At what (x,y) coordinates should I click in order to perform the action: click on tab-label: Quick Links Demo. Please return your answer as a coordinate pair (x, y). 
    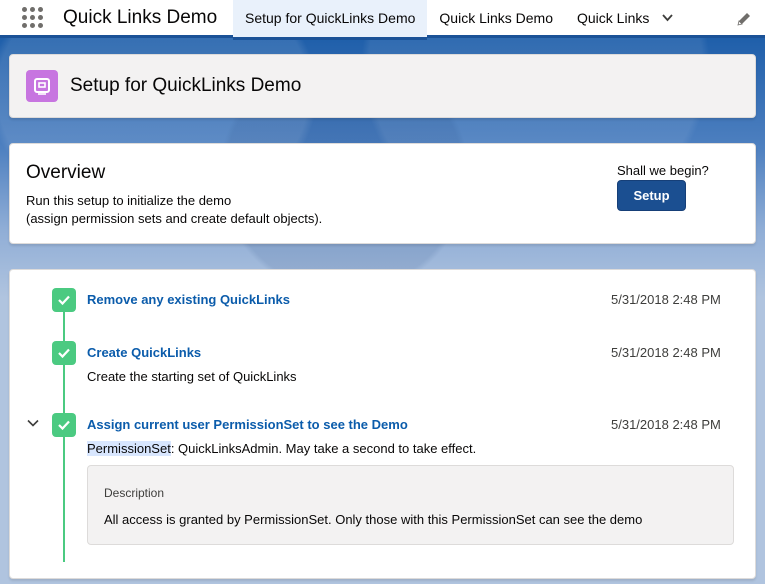
    Looking at the image, I should click on (496, 17).